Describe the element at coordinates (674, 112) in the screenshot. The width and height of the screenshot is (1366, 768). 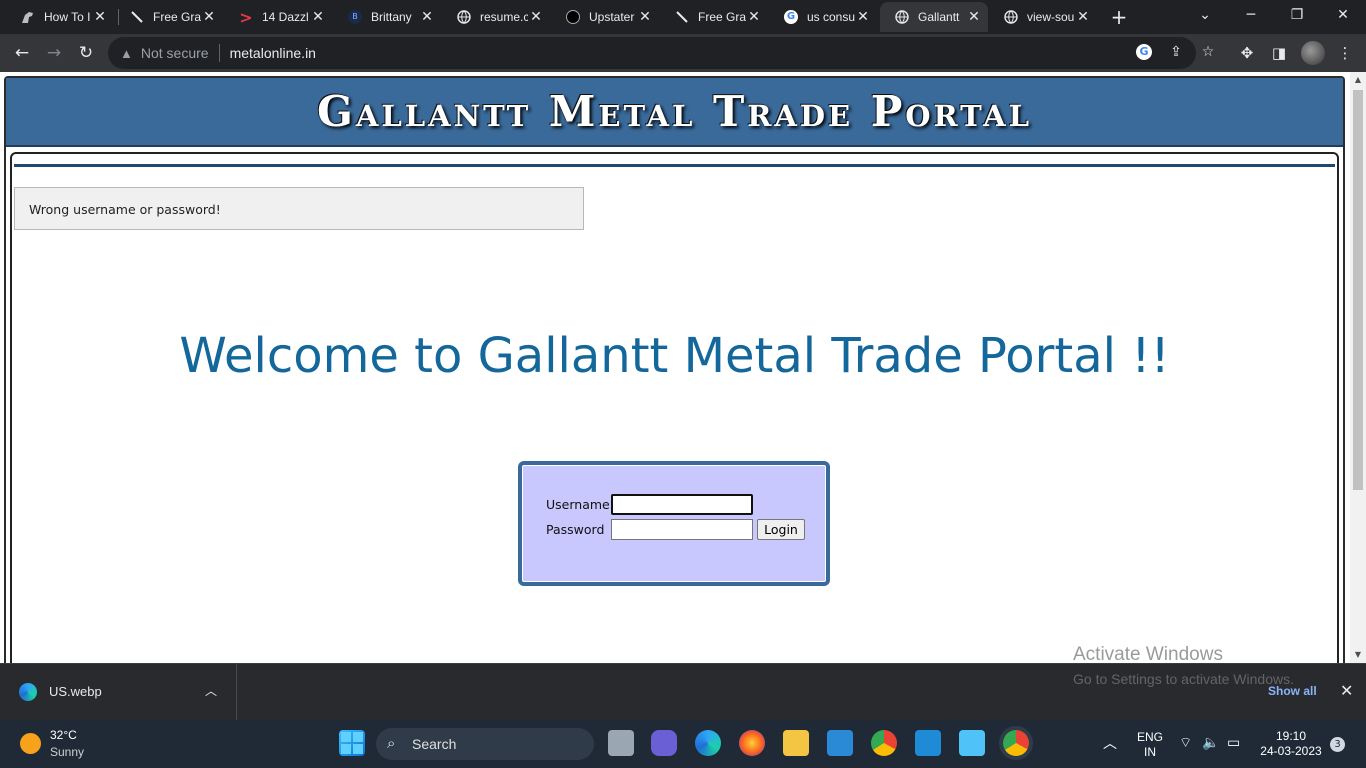
I see `portal-banner: Gallantt Metal Trade Portal` at that location.